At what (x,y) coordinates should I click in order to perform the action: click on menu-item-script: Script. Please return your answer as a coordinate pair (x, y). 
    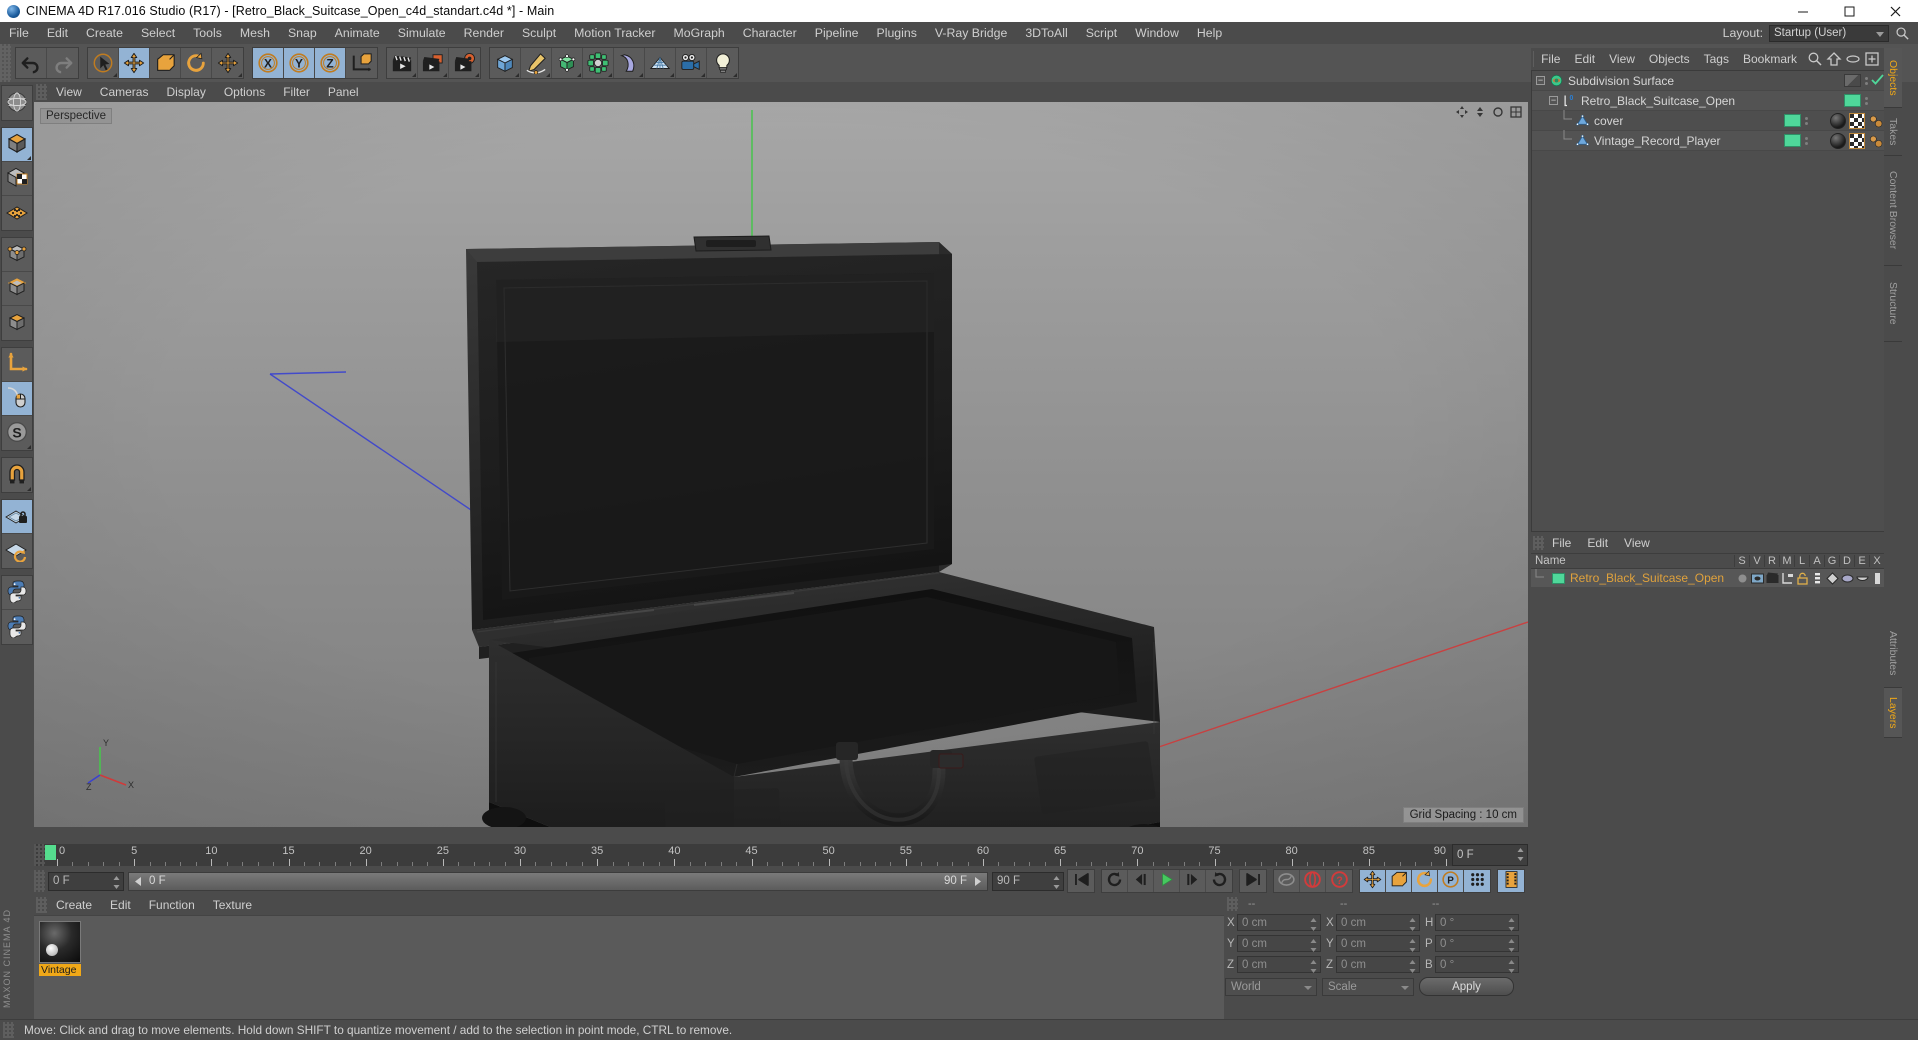
    Looking at the image, I should click on (1101, 33).